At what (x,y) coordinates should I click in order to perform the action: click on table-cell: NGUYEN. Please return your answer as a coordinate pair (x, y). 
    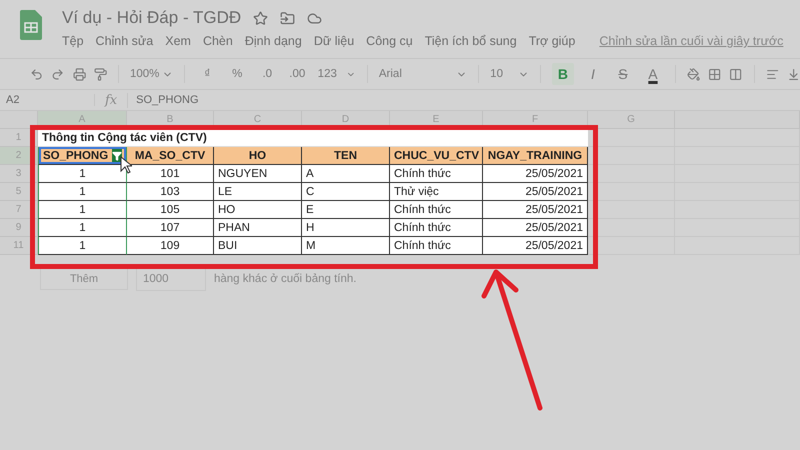
    Looking at the image, I should click on (258, 174).